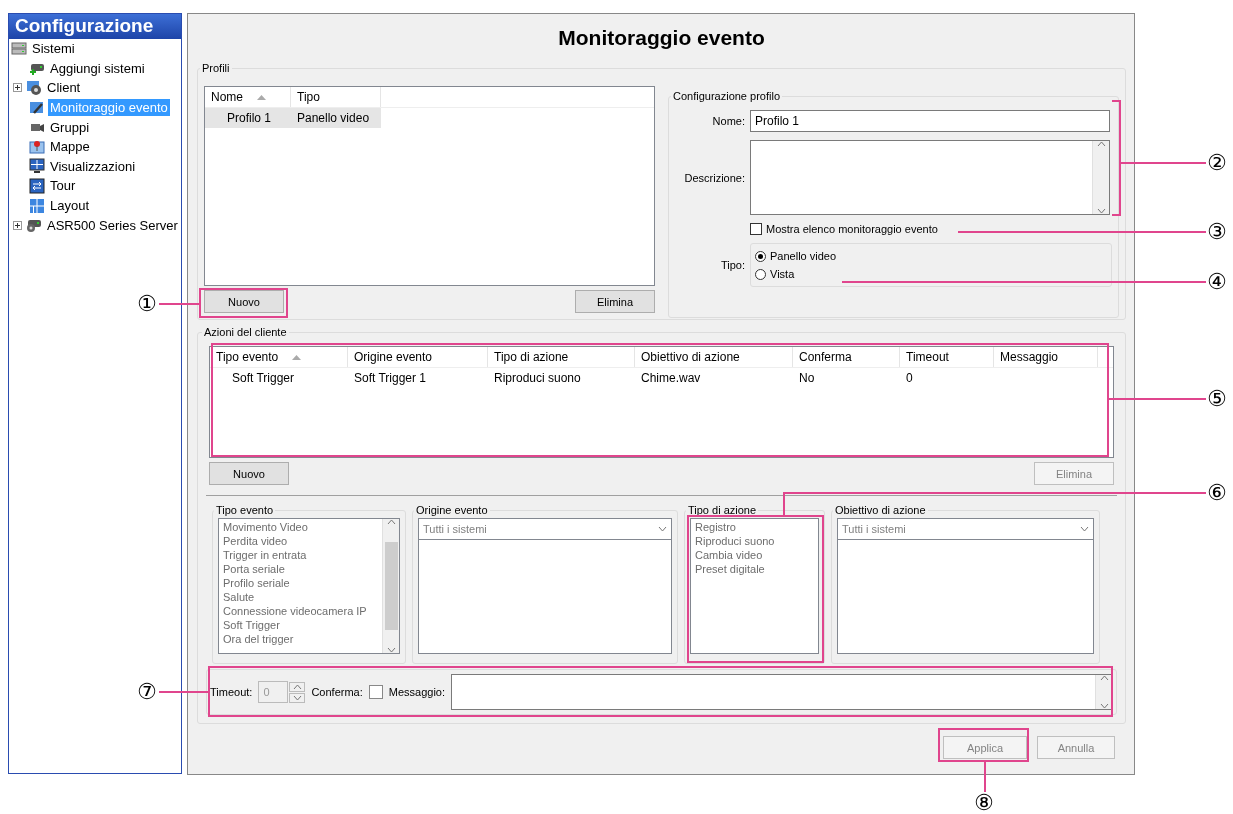 This screenshot has width=1233, height=814. I want to click on table-cell-text: Chime.wav, so click(671, 378).